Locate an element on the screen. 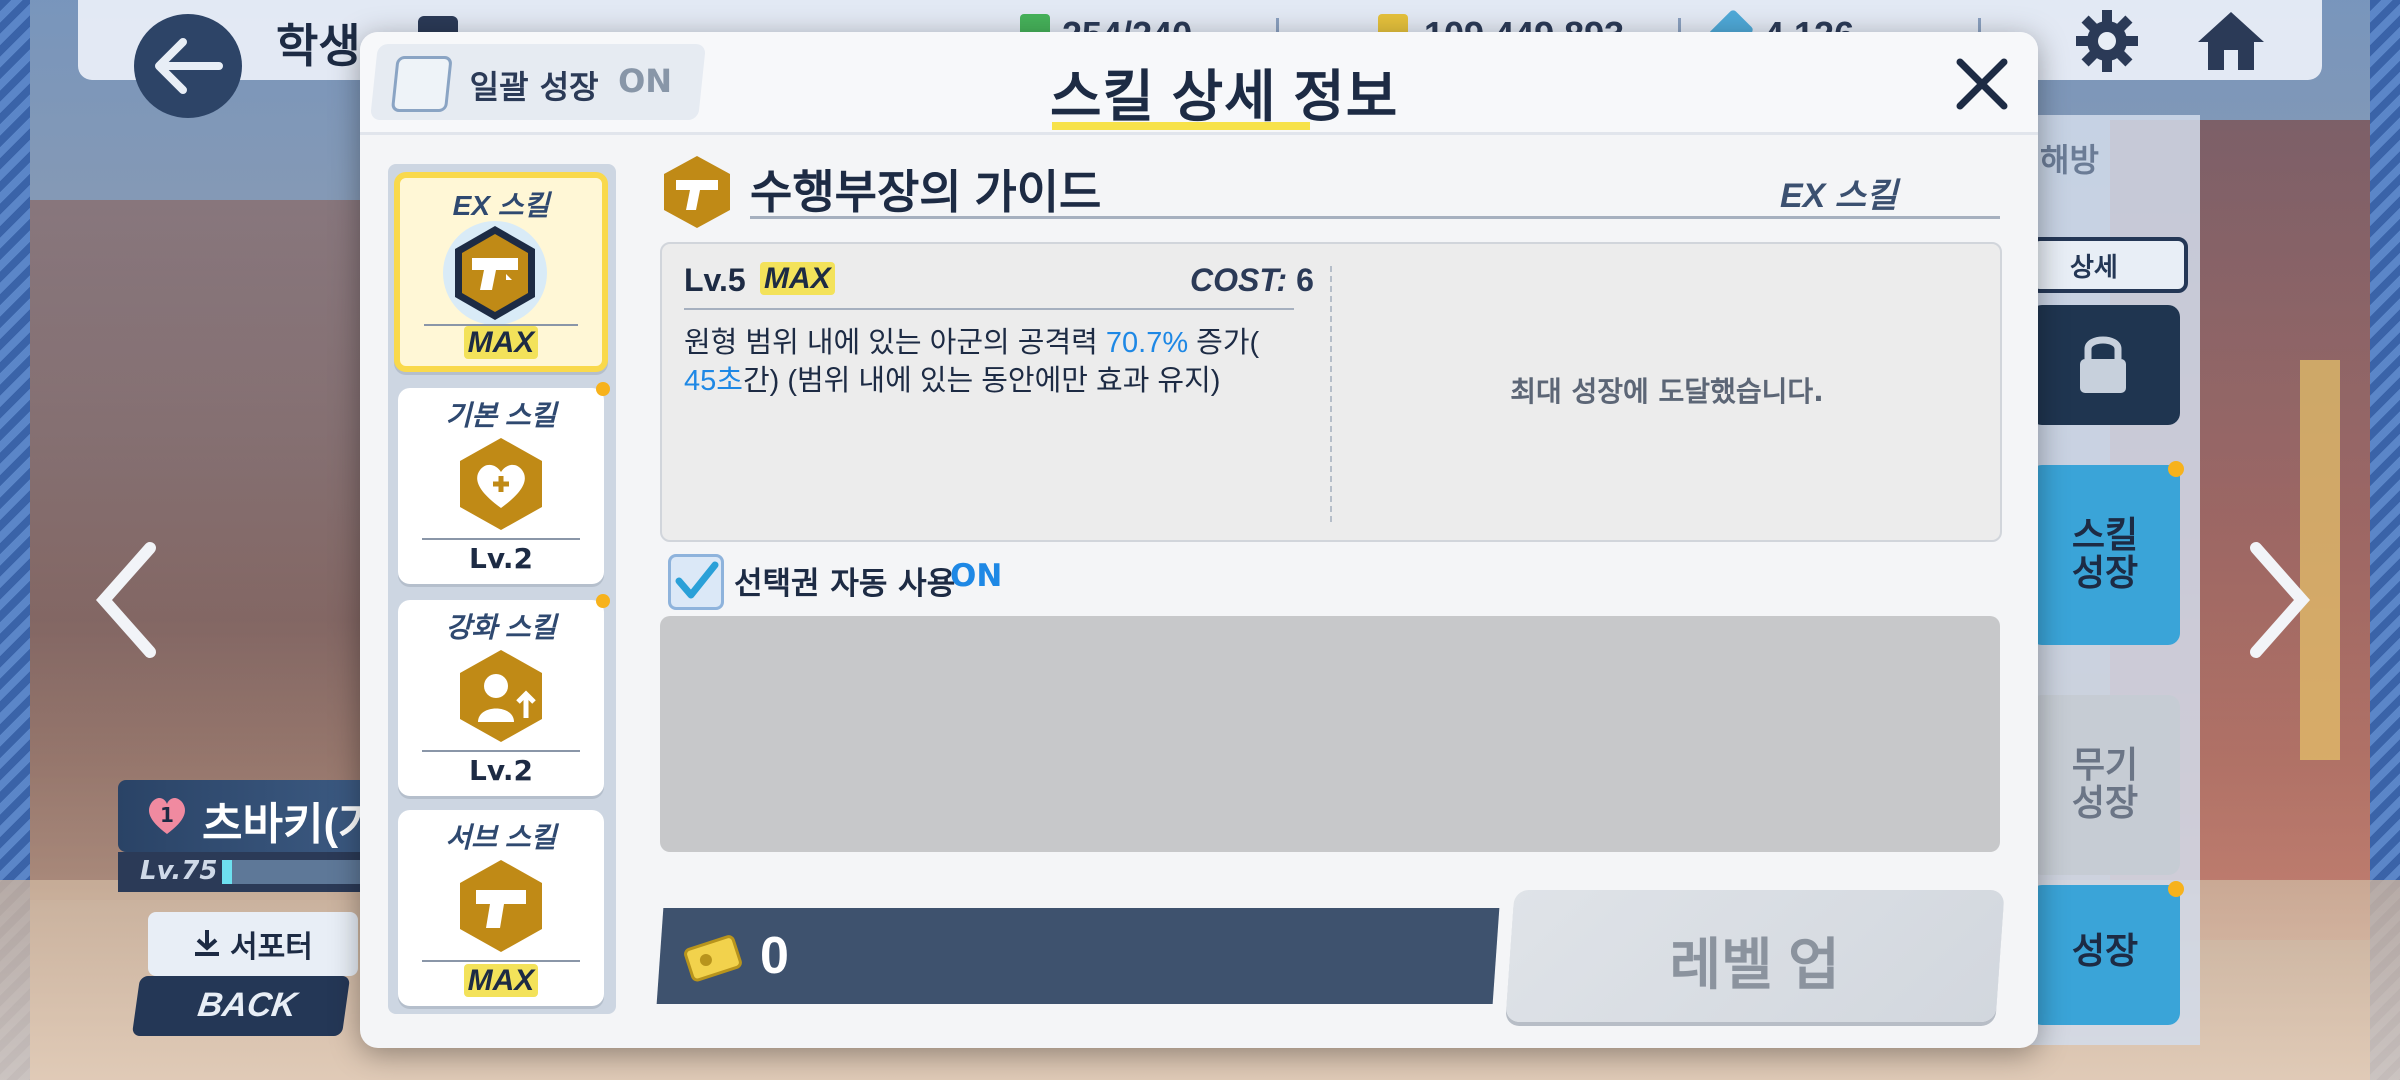 The height and width of the screenshot is (1080, 2400). auto-use-label: 선택권 자동 사용 is located at coordinates (845, 584).